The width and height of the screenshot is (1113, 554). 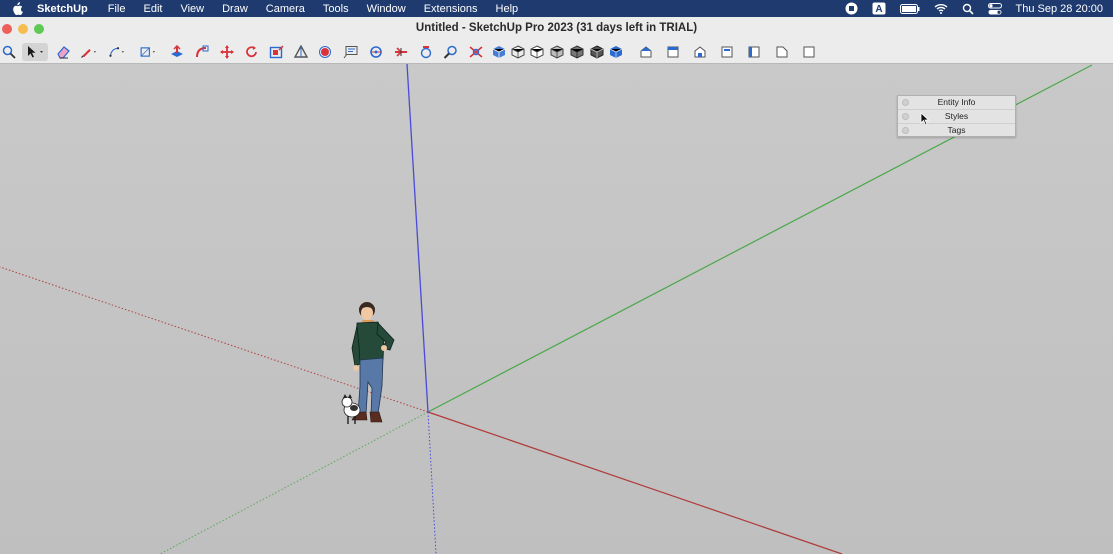 What do you see at coordinates (851, 8) in the screenshot?
I see `screen-record-icon` at bounding box center [851, 8].